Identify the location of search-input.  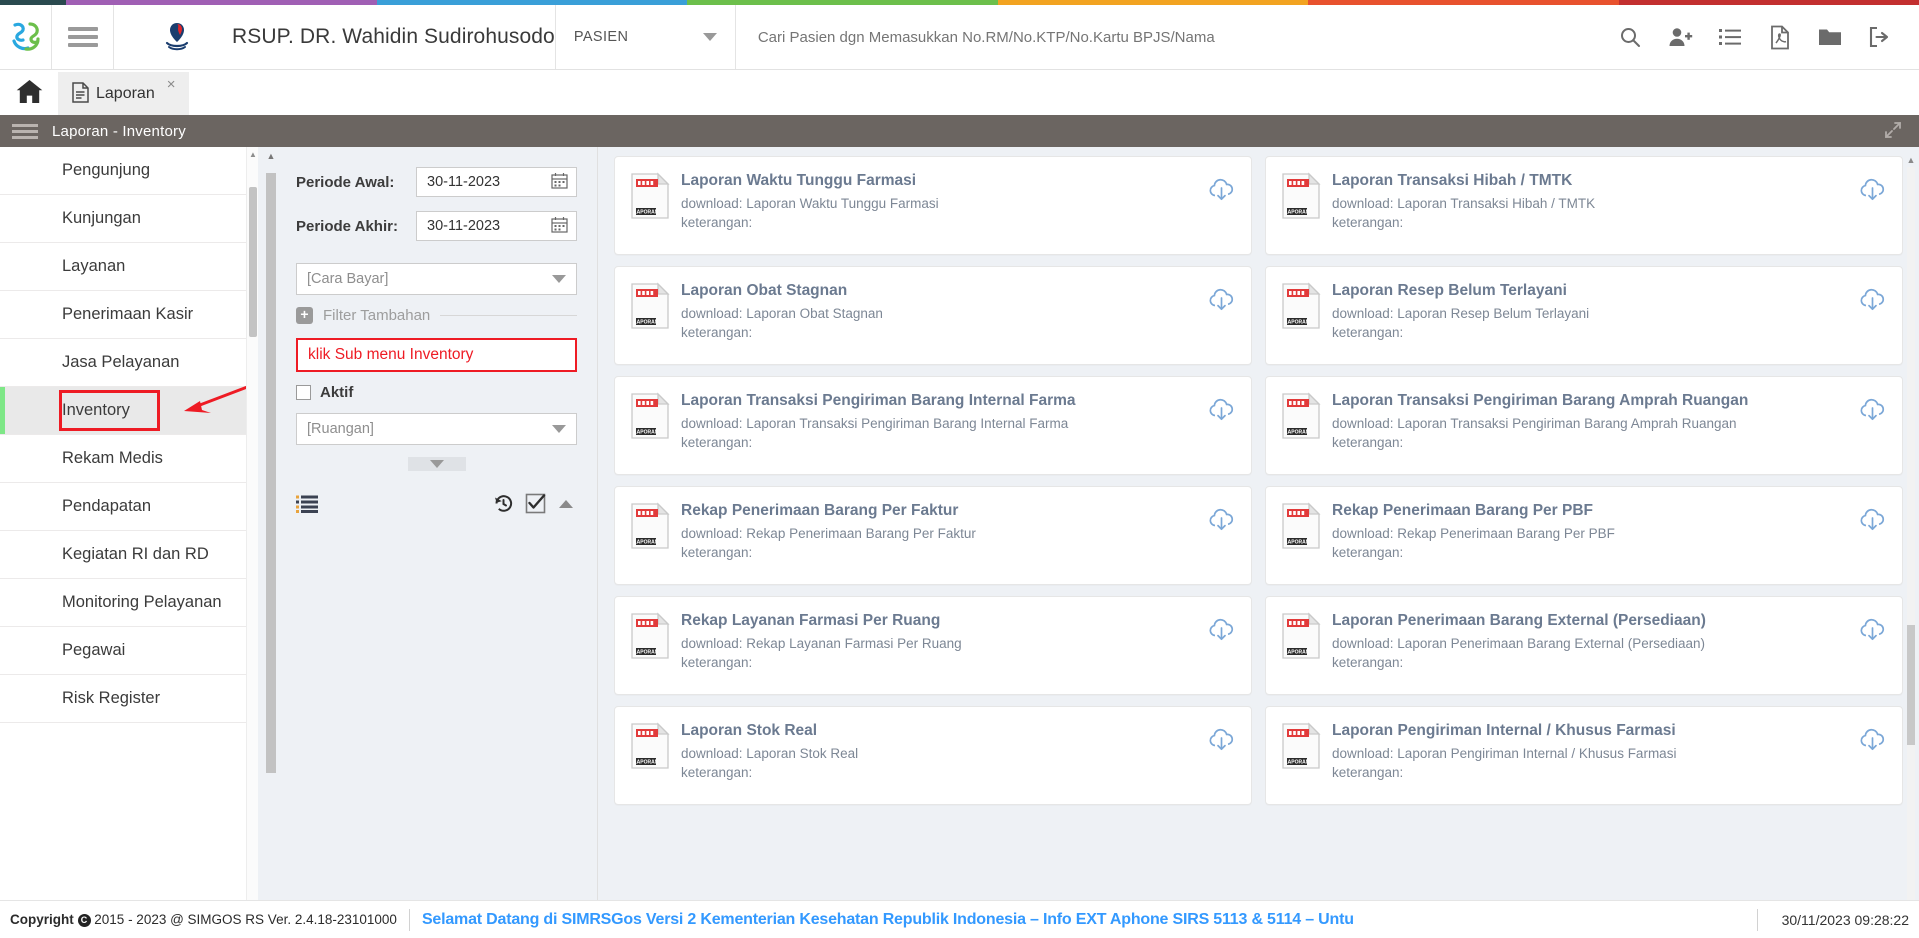
(1181, 37).